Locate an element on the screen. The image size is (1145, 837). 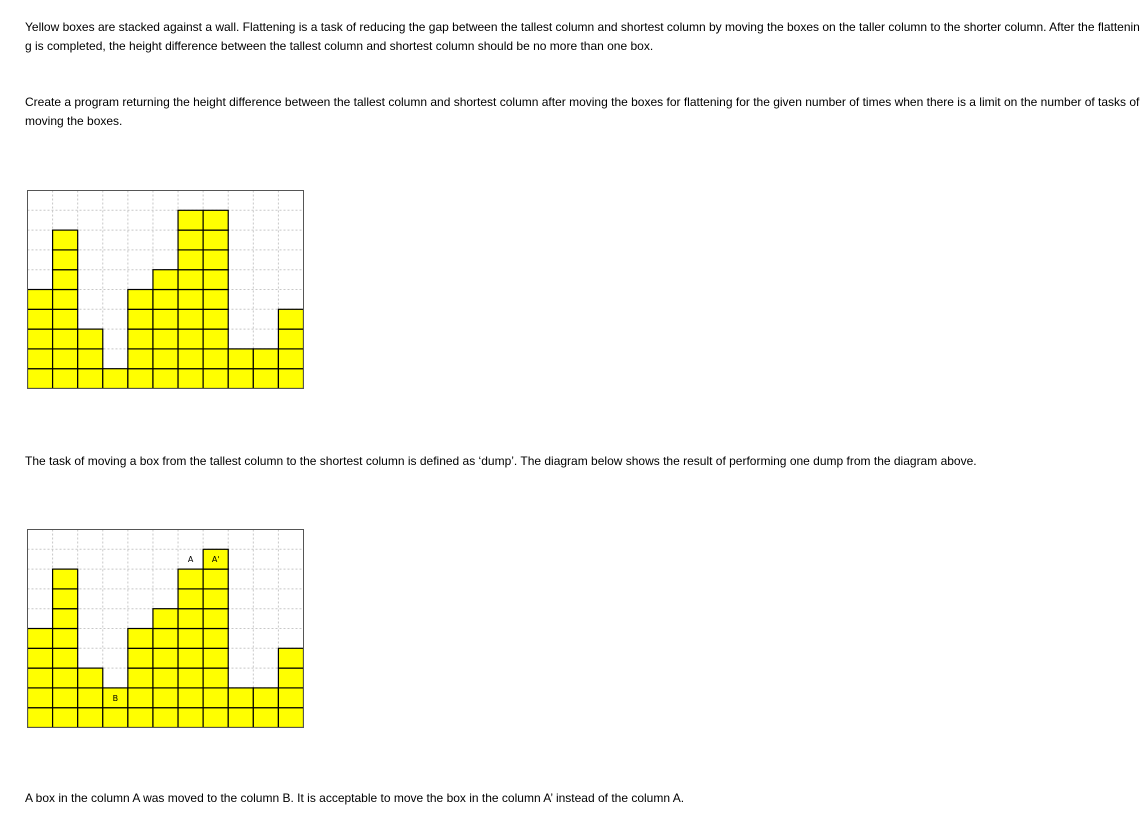
box-stack-diagram-after-dump: A A' B is located at coordinates (165, 628).